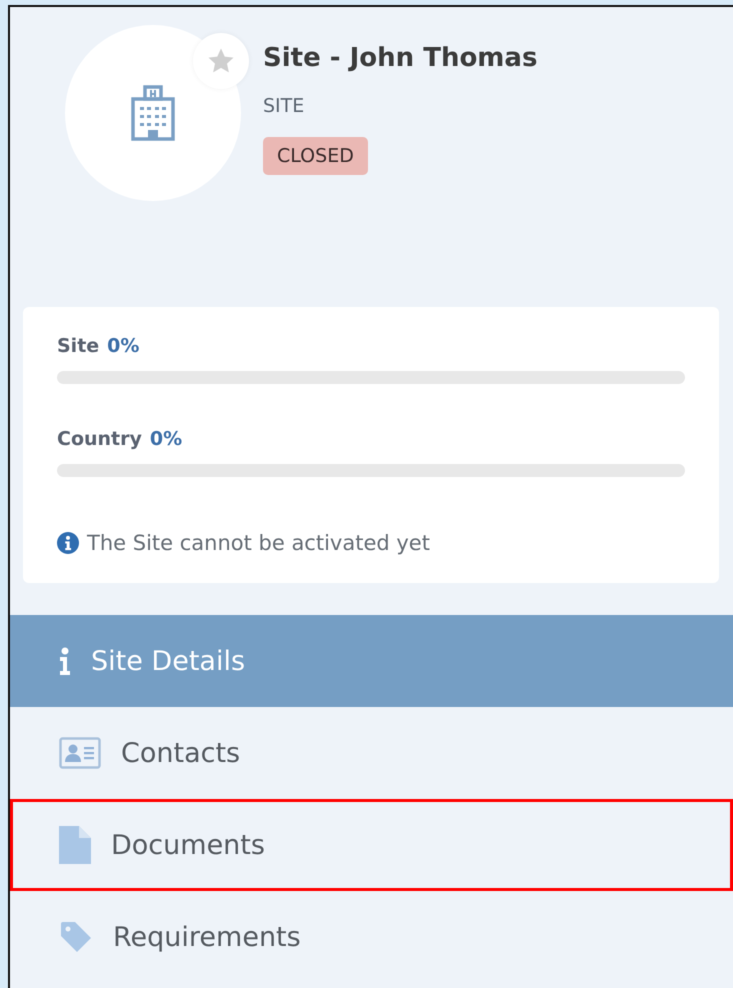 Image resolution: width=733 pixels, height=988 pixels. Describe the element at coordinates (80, 753) in the screenshot. I see `contact-card-icon` at that location.